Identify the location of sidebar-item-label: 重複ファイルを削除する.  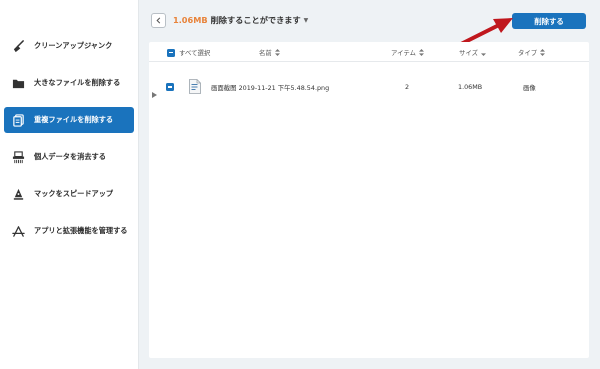
(74, 119).